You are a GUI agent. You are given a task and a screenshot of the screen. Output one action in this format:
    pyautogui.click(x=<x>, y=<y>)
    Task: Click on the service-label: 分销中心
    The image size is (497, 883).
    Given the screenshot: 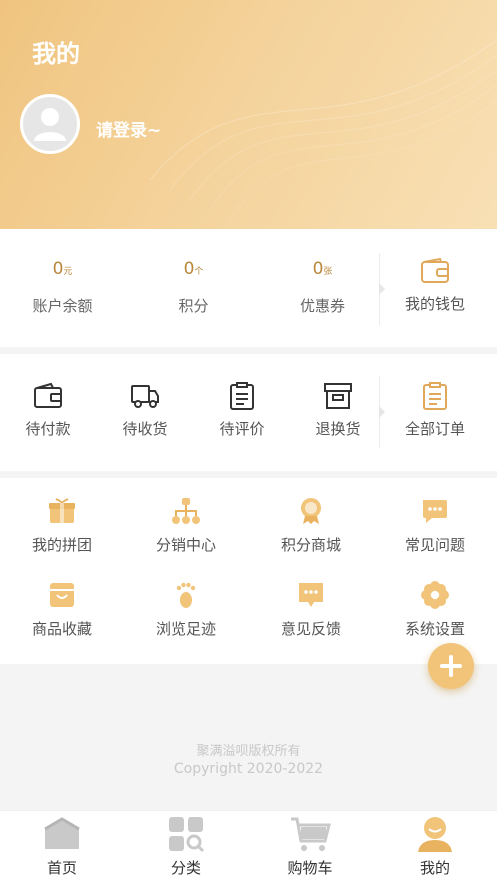 What is the action you would take?
    pyautogui.click(x=185, y=545)
    